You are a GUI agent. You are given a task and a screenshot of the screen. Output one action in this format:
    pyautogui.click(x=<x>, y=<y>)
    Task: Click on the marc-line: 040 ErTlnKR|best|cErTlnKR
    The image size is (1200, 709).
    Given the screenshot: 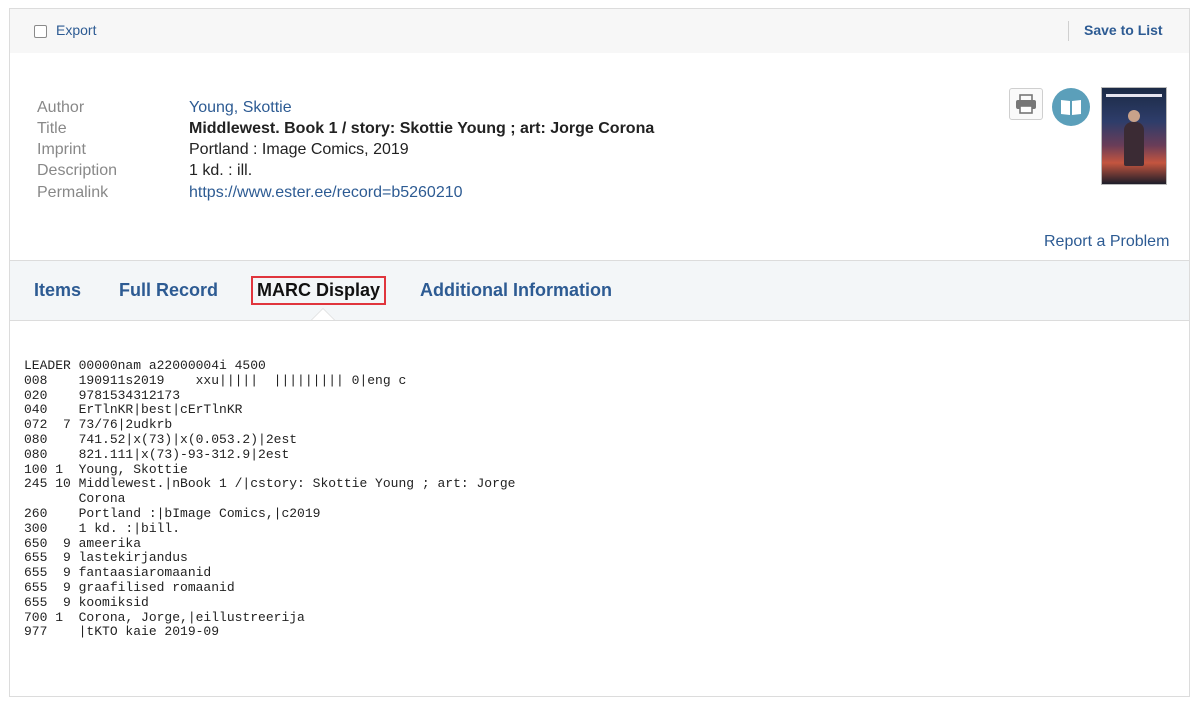 What is the action you would take?
    pyautogui.click(x=133, y=410)
    